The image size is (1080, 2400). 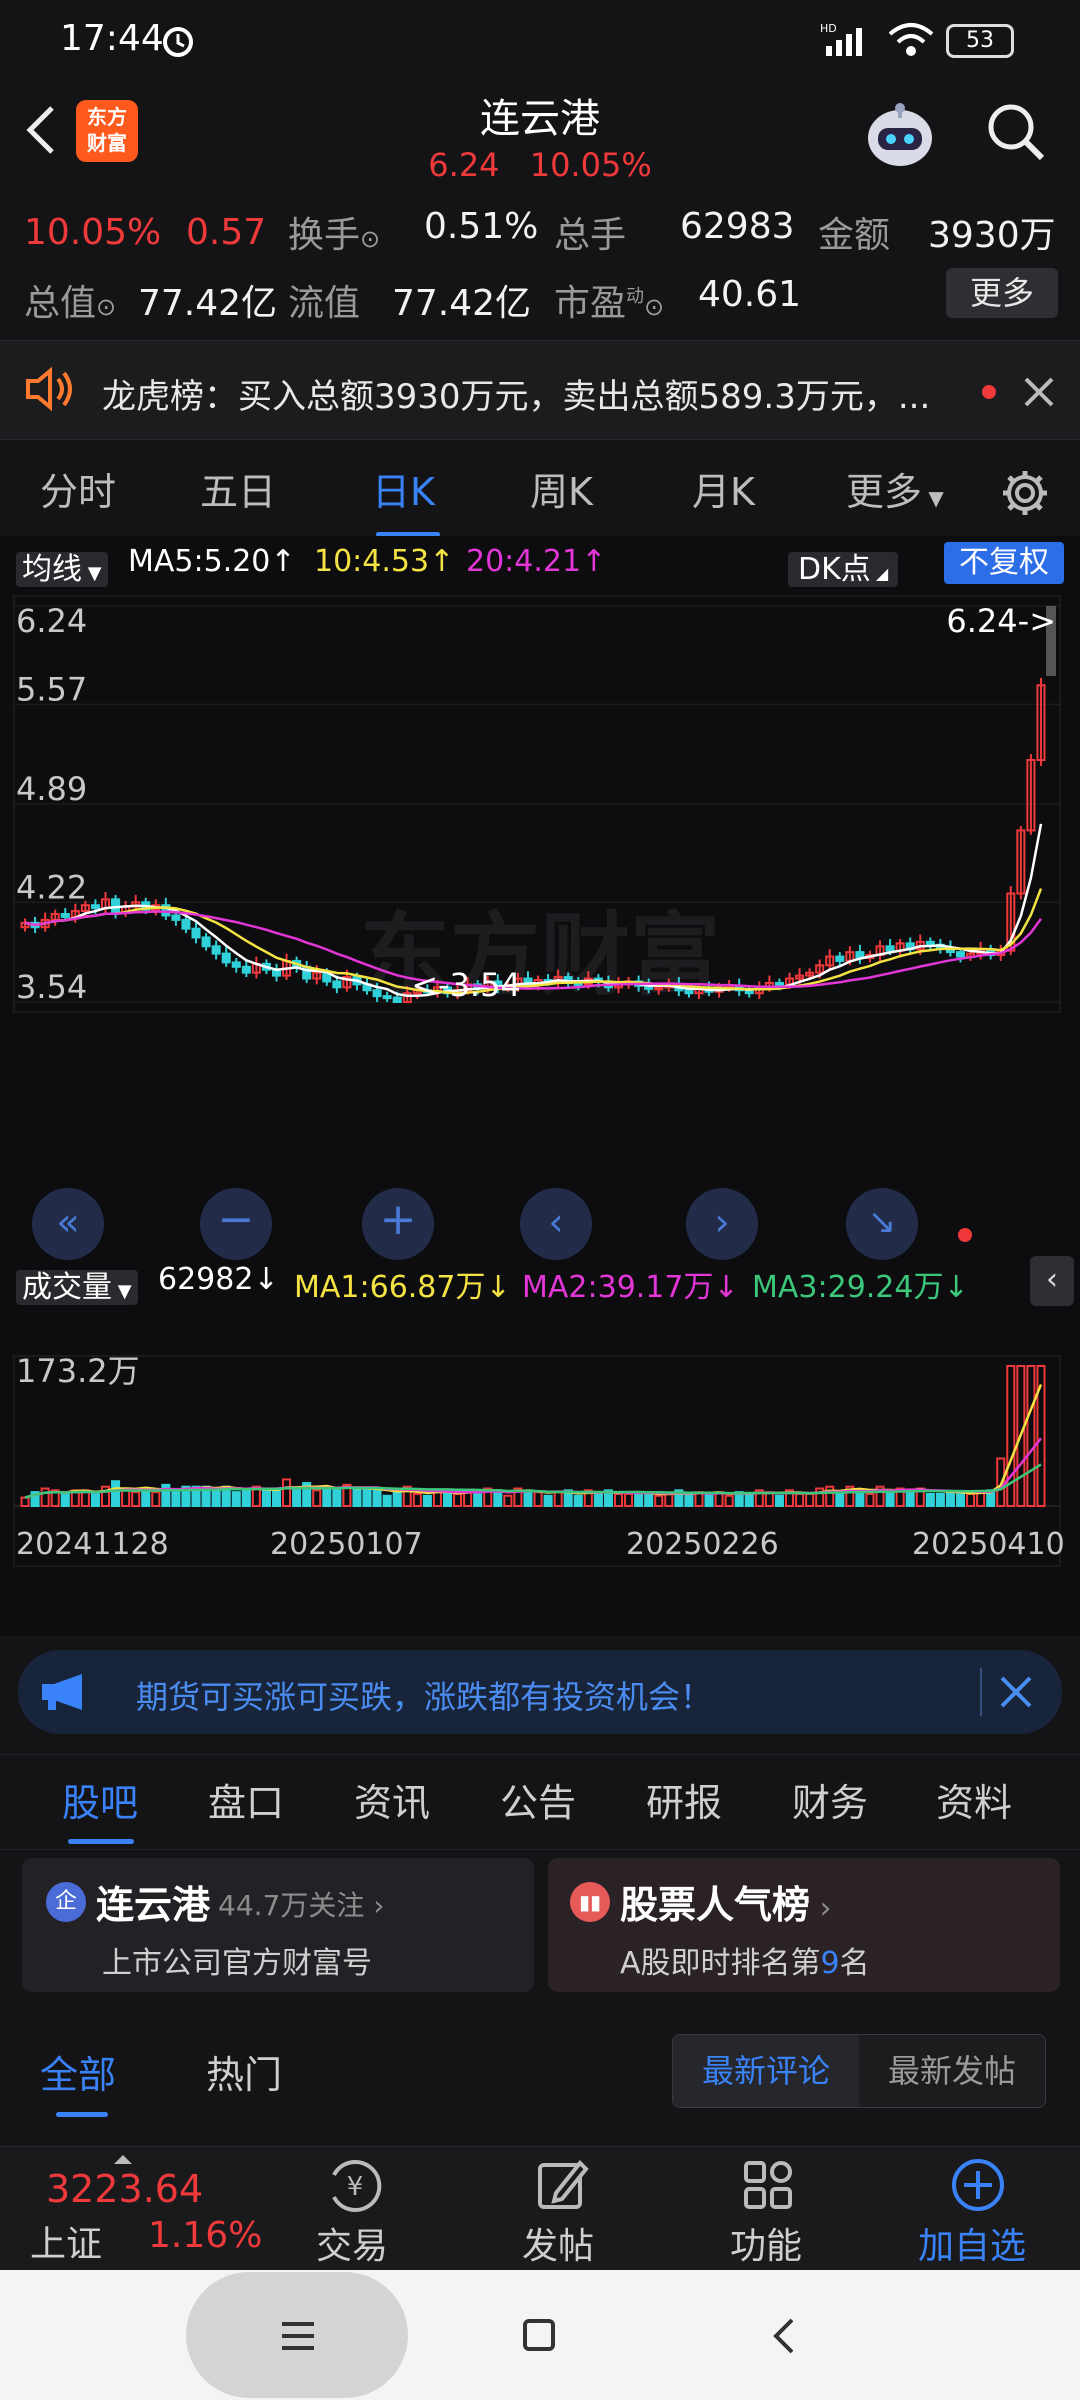 What do you see at coordinates (398, 1224) in the screenshot?
I see `zoom-in-button: +` at bounding box center [398, 1224].